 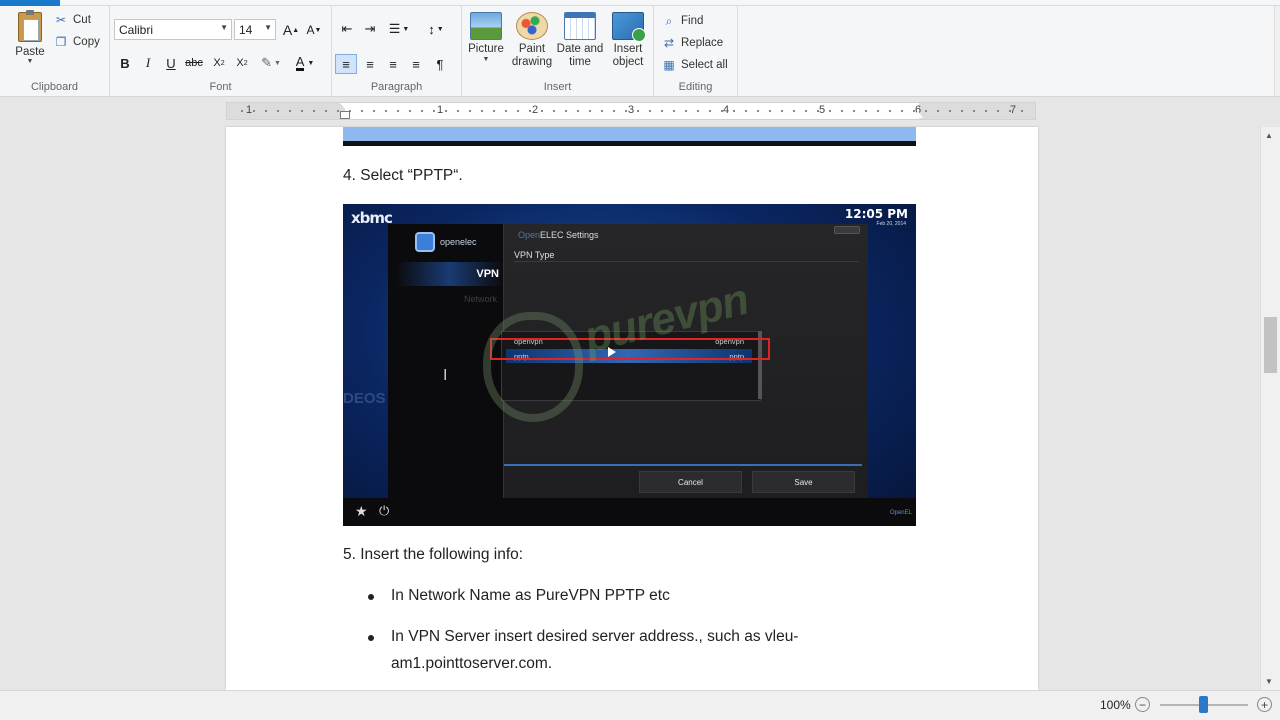 I want to click on italic-icon: I, so click(x=148, y=63).